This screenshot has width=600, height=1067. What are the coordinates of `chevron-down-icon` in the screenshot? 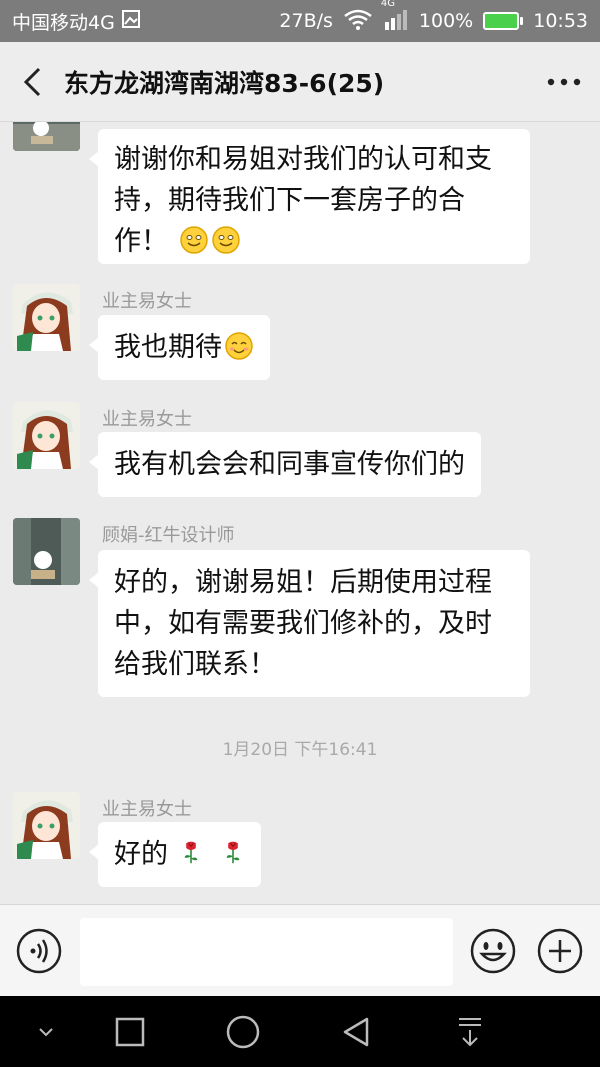 It's located at (46, 1032).